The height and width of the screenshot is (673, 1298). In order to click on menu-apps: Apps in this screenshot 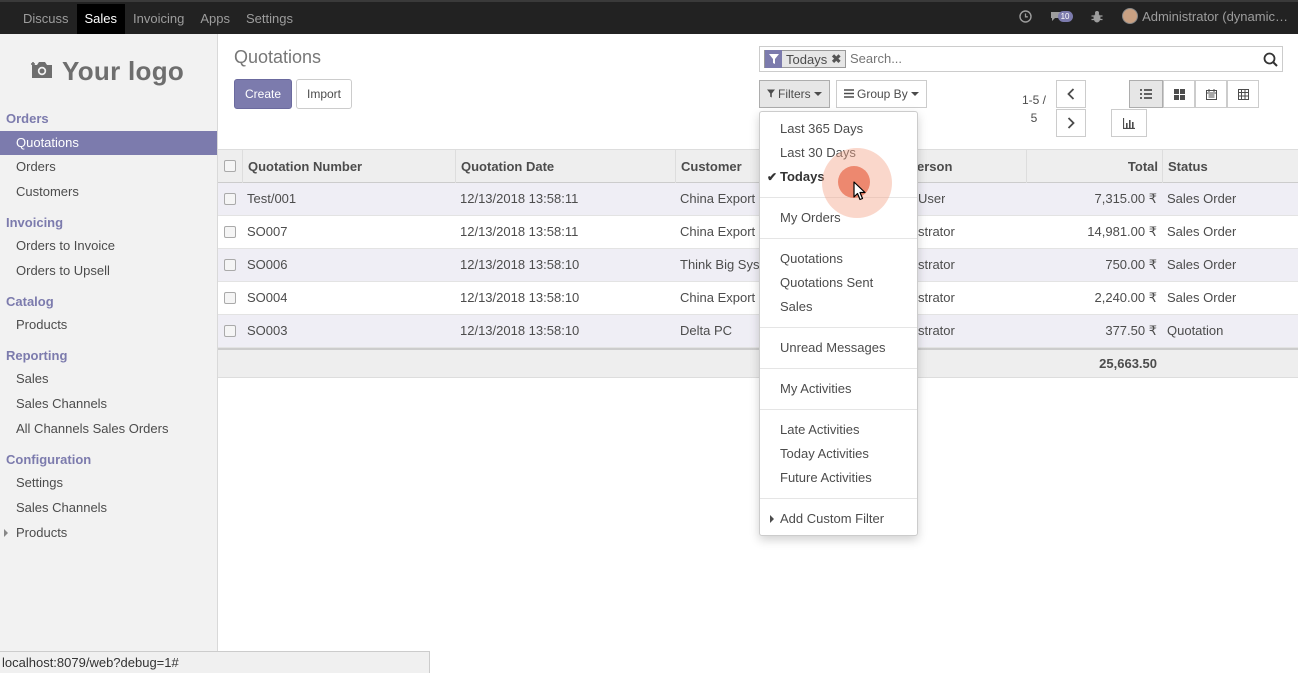, I will do `click(215, 19)`.